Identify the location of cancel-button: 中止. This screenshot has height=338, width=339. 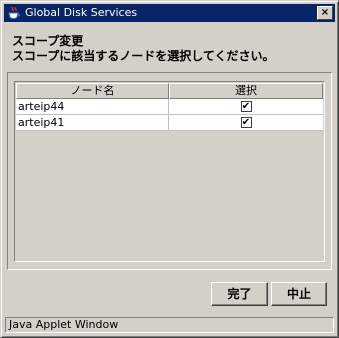
(299, 294).